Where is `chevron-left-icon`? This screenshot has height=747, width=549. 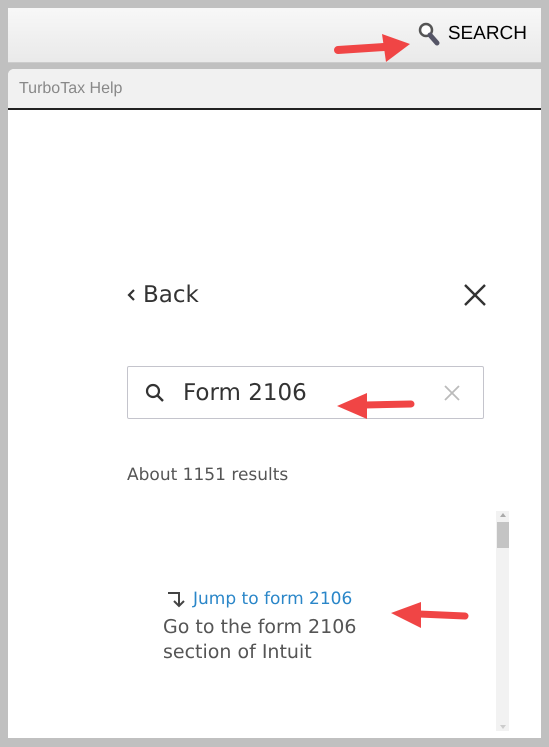 chevron-left-icon is located at coordinates (131, 295).